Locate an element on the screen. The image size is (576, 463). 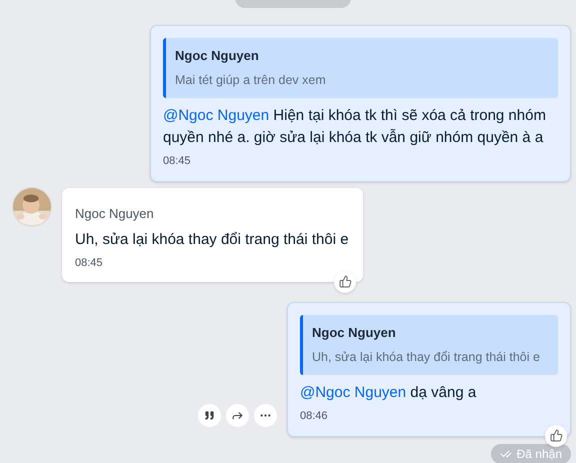
quote-text: Mai tét giúp a trên dev xem is located at coordinates (251, 80).